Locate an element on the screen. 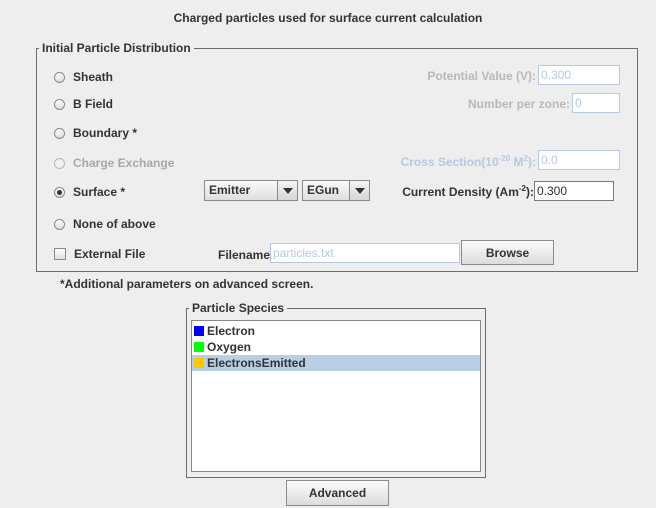 This screenshot has height=508, width=656. egun-combo-value: EGun is located at coordinates (323, 190).